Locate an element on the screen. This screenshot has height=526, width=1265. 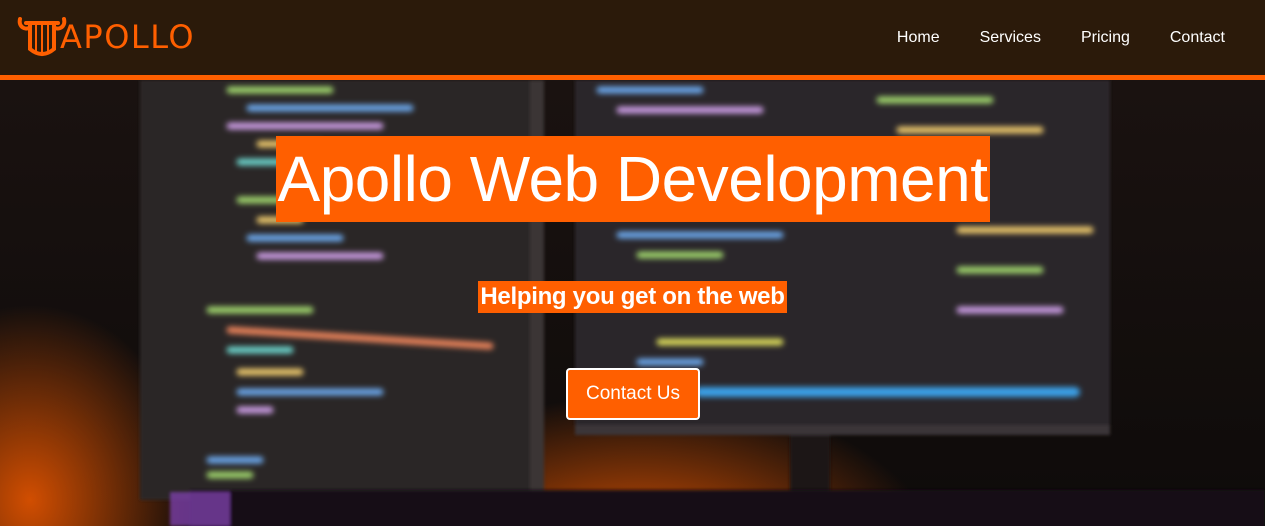
brand-name: APOLLO is located at coordinates (128, 37).